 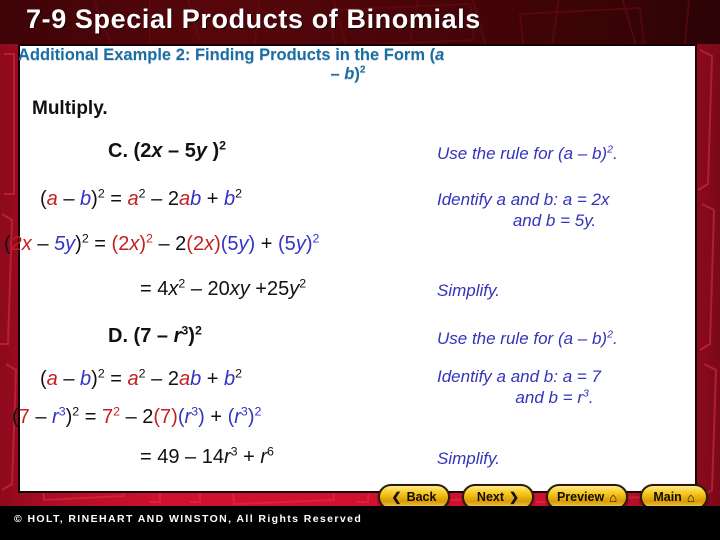 I want to click on problem-d-note-rule: Use the rule for (a – b)2., so click(x=527, y=338).